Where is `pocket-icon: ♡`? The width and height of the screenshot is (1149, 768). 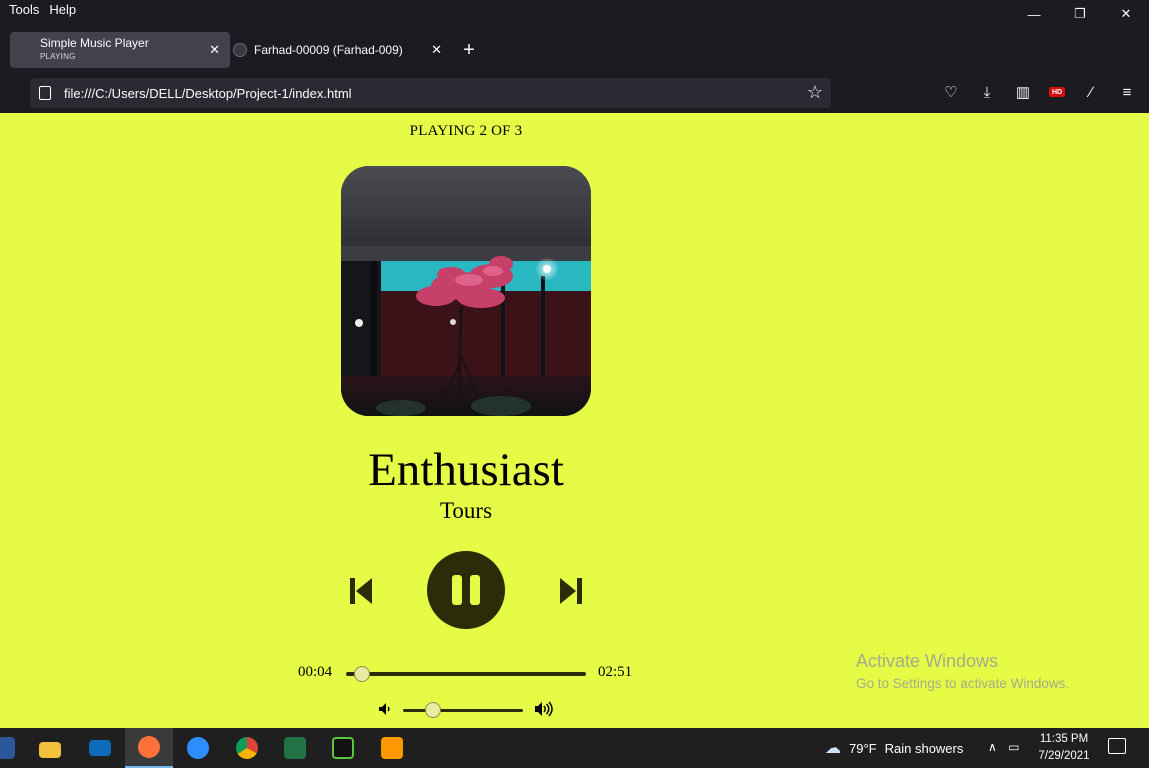
pocket-icon: ♡ is located at coordinates (951, 92).